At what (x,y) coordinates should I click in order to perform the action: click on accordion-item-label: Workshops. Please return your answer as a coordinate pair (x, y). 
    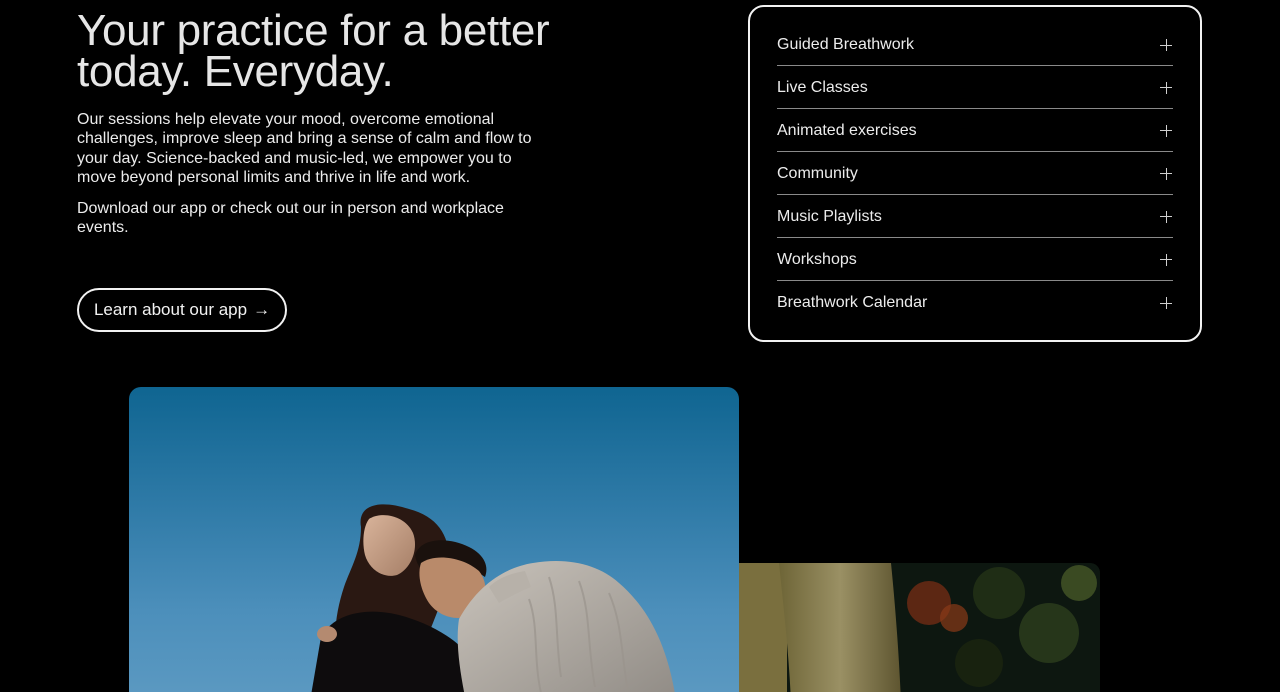
    Looking at the image, I should click on (817, 259).